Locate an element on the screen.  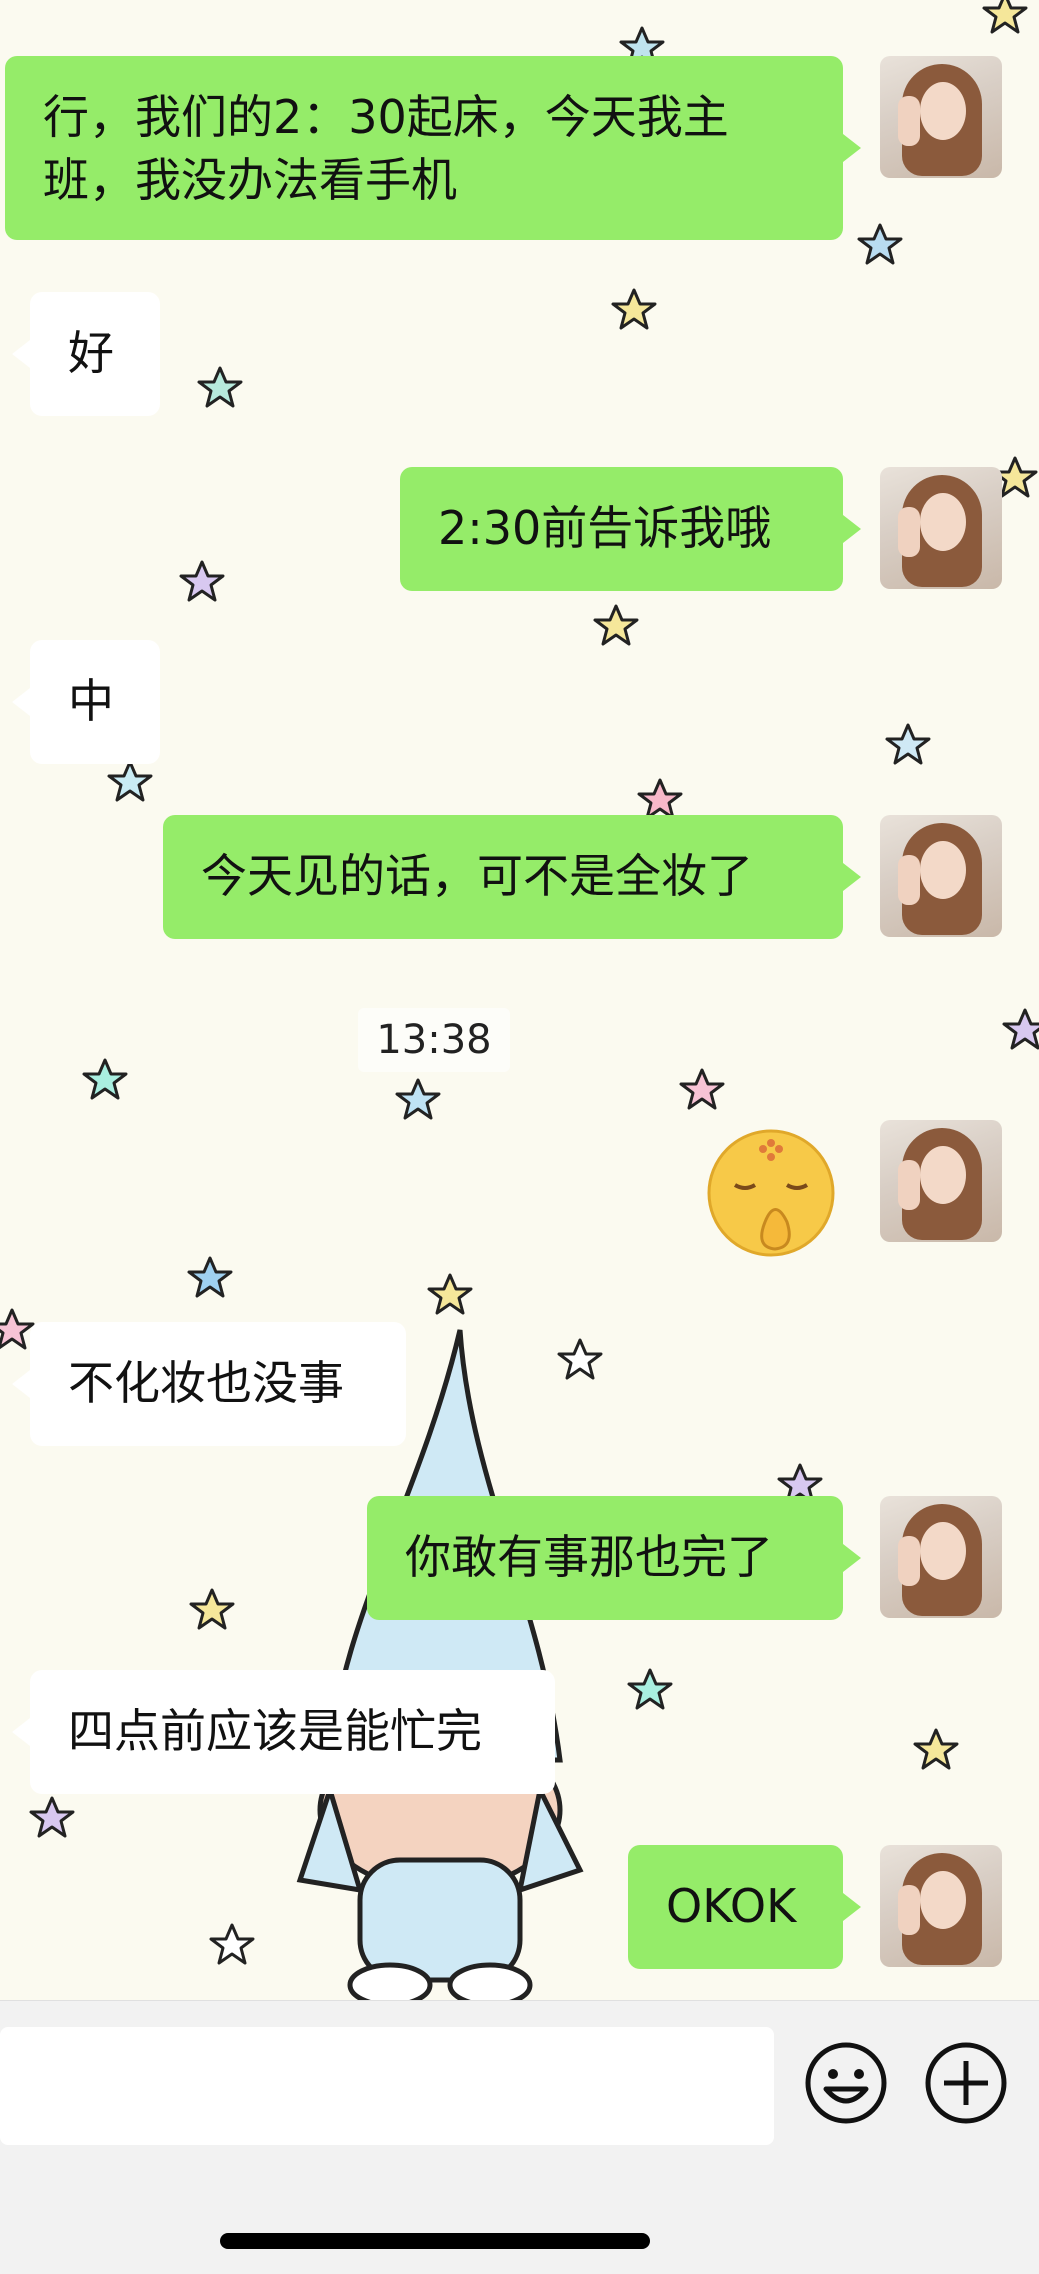
message-bubble-incoming: 中 is located at coordinates (86, 702).